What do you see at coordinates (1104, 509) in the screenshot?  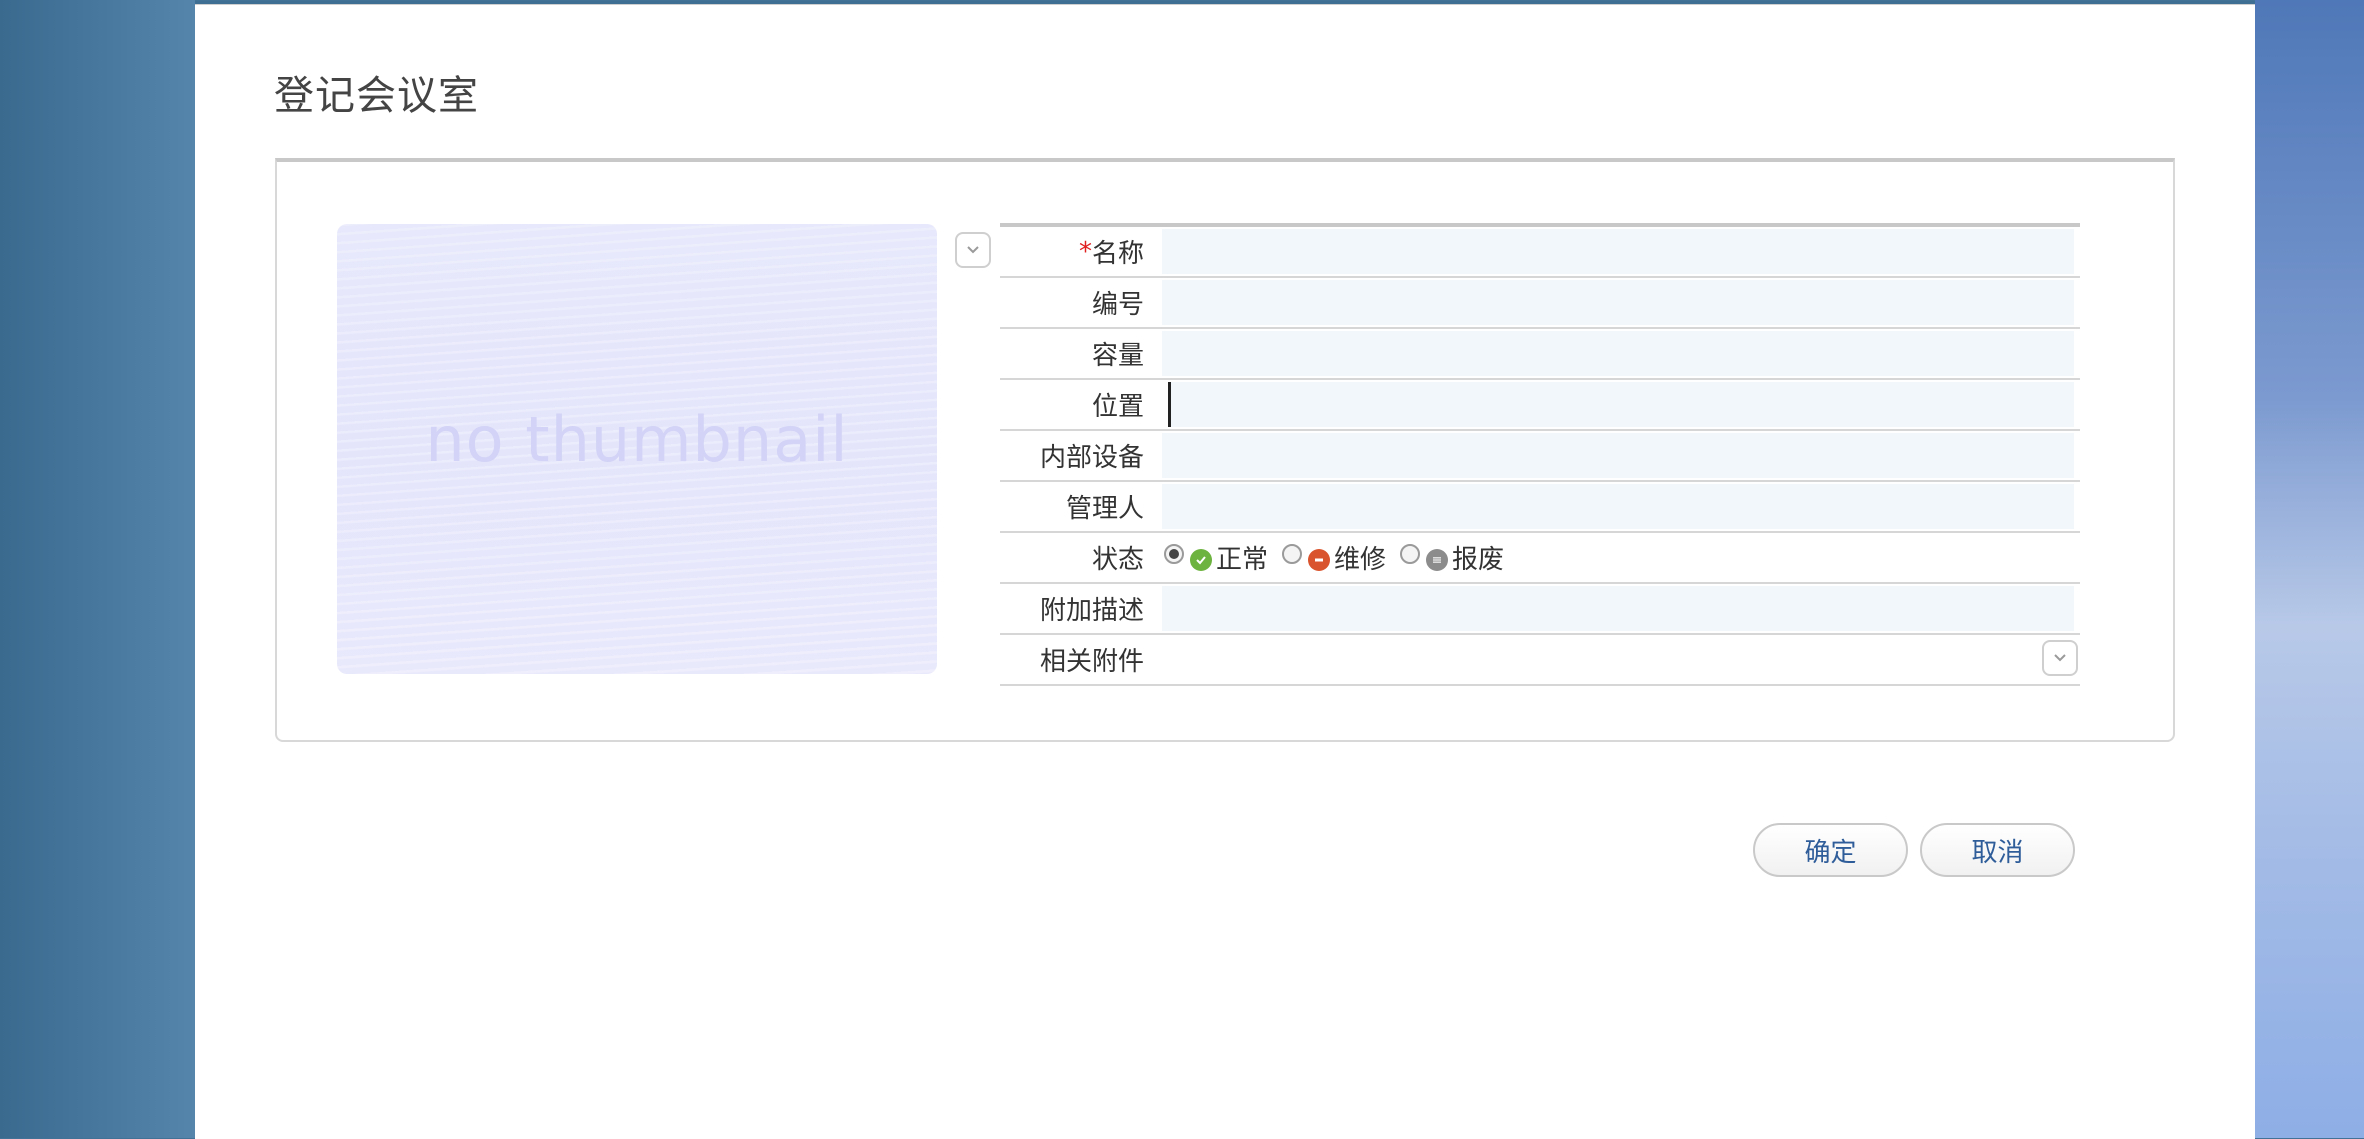 I see `manager-label: 管理人` at bounding box center [1104, 509].